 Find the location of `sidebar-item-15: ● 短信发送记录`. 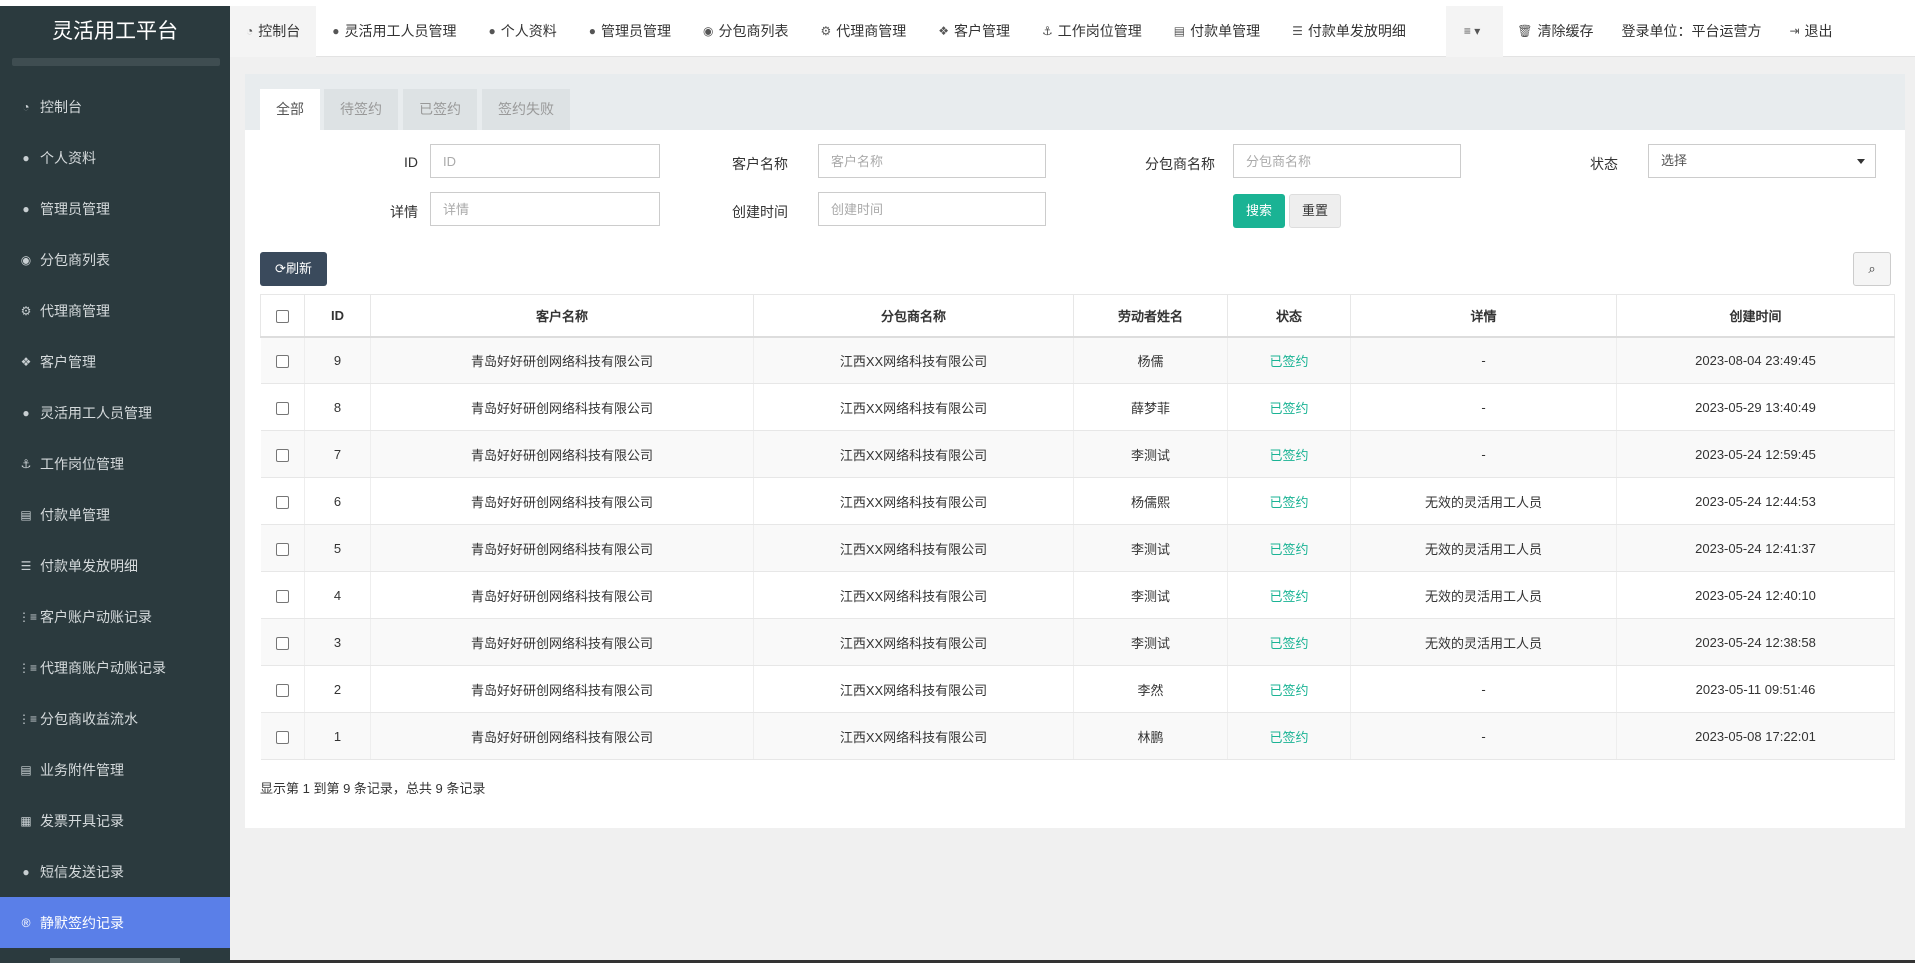

sidebar-item-15: ● 短信发送记录 is located at coordinates (115, 871).